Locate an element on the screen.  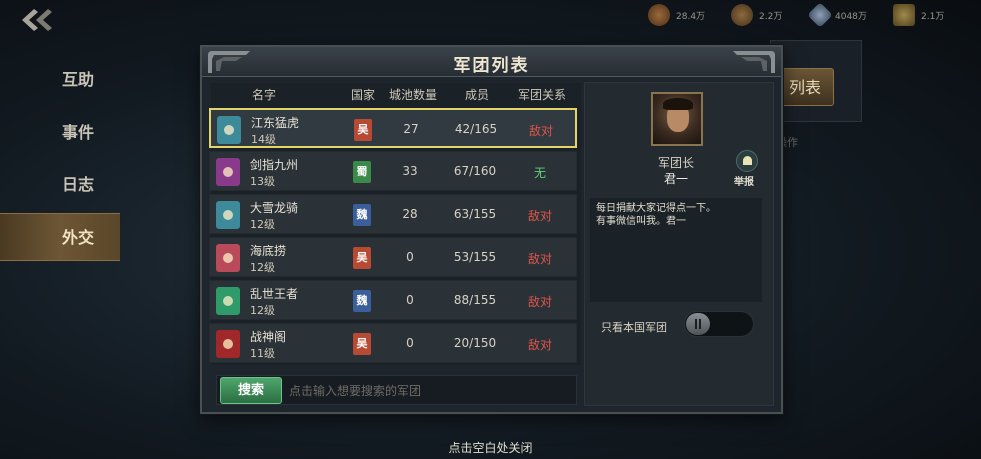
legion-level: 13级 is located at coordinates (262, 181).